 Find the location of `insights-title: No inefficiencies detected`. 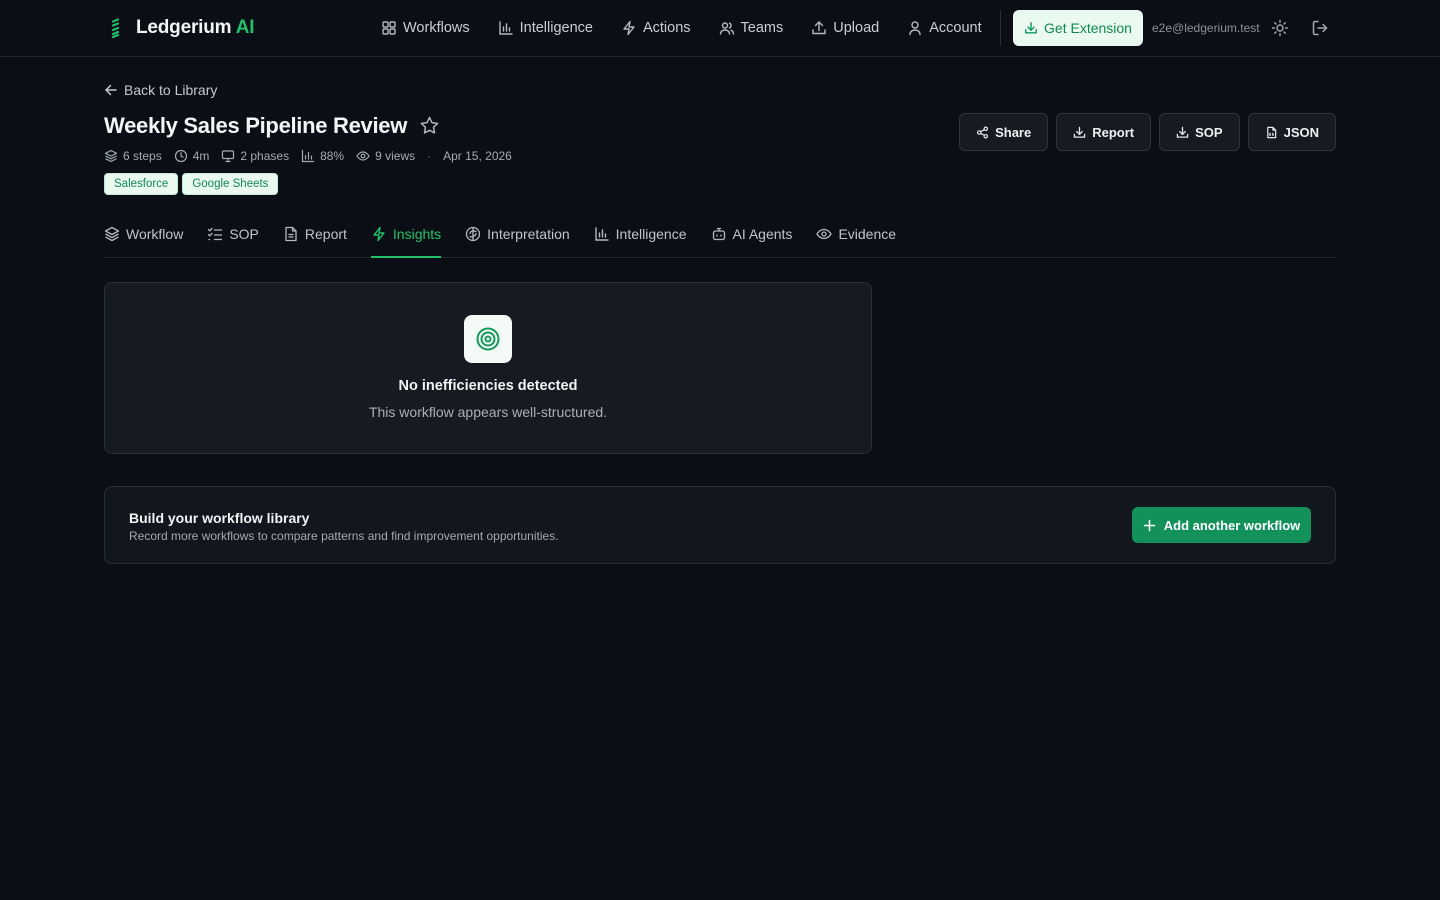

insights-title: No inefficiencies detected is located at coordinates (488, 386).